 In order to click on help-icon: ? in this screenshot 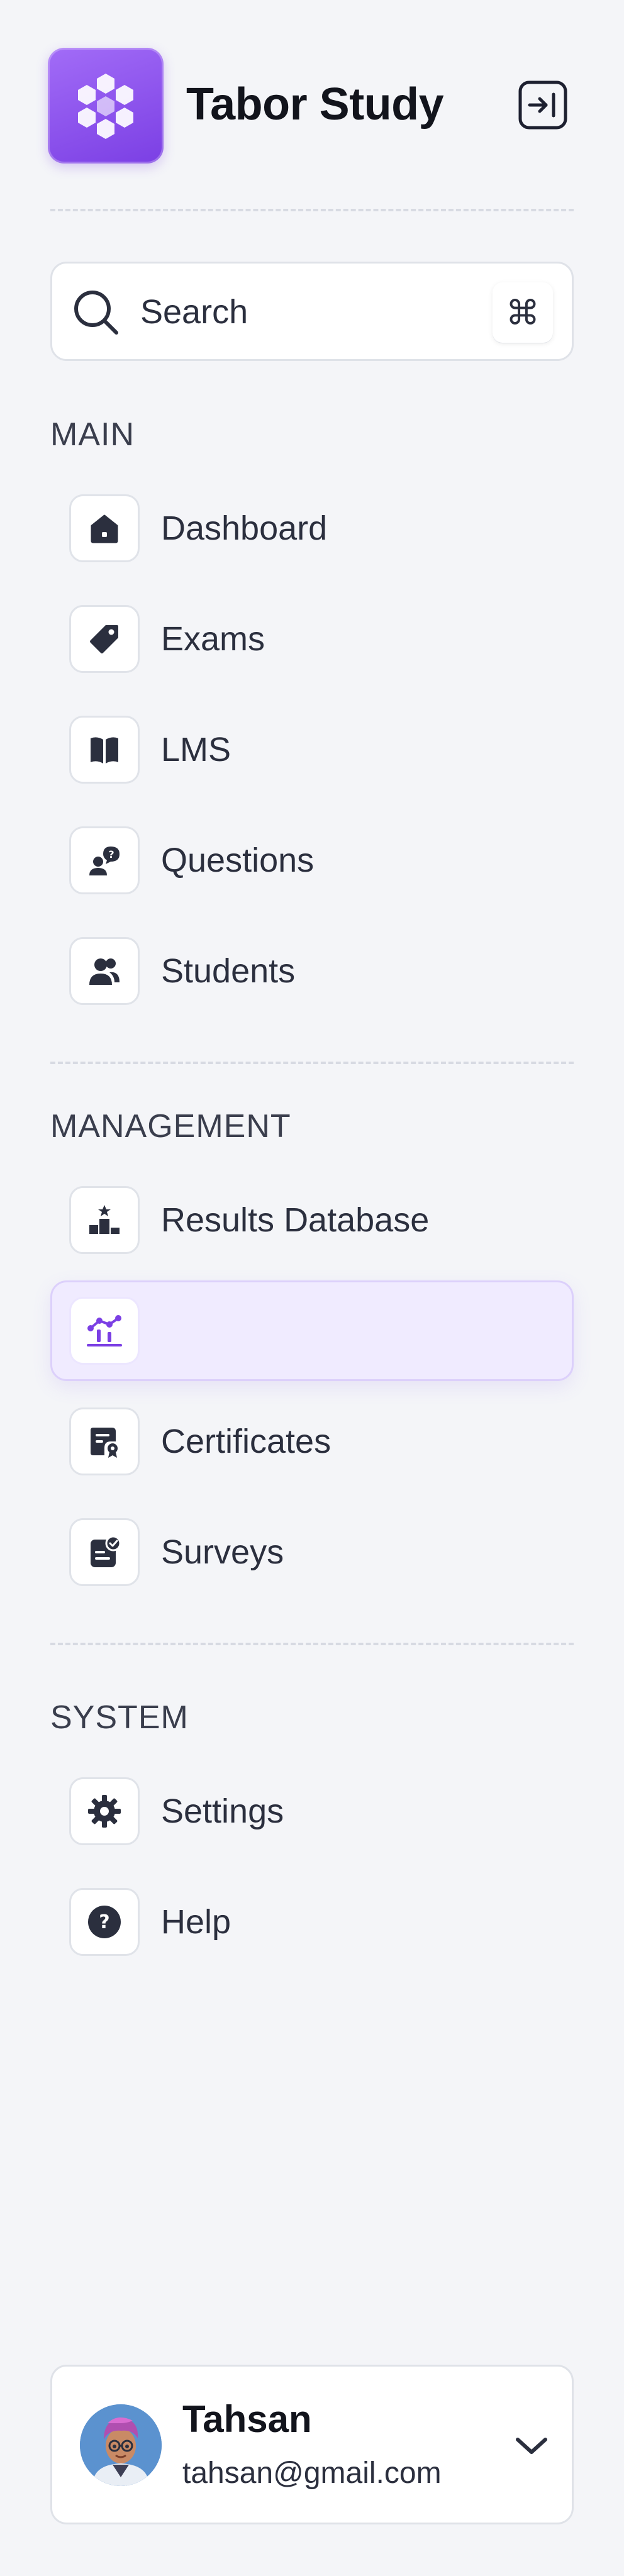, I will do `click(104, 1922)`.